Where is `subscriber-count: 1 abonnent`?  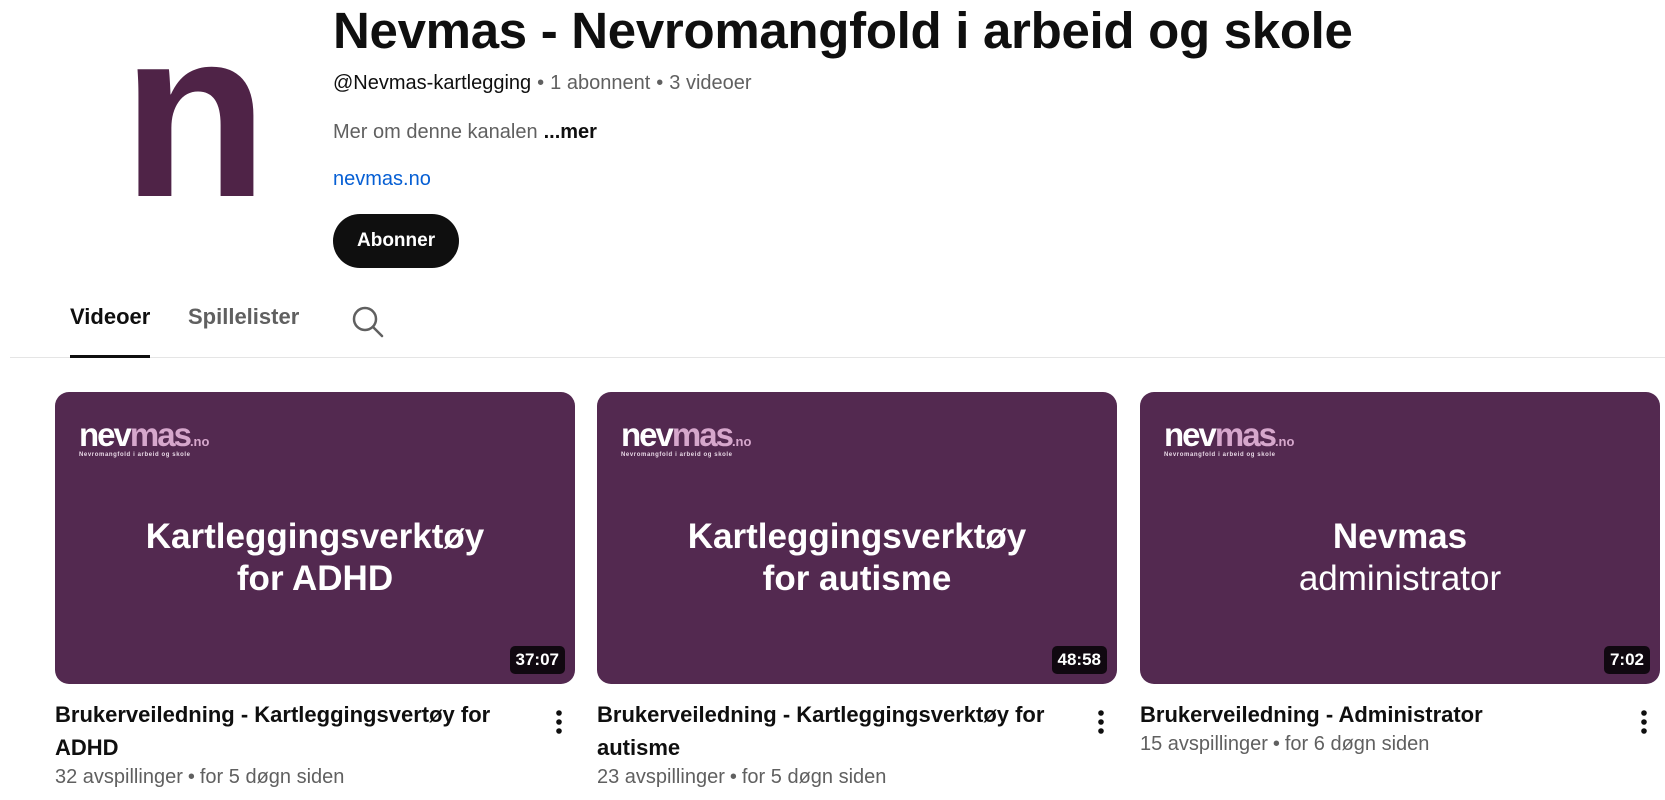 subscriber-count: 1 abonnent is located at coordinates (600, 83).